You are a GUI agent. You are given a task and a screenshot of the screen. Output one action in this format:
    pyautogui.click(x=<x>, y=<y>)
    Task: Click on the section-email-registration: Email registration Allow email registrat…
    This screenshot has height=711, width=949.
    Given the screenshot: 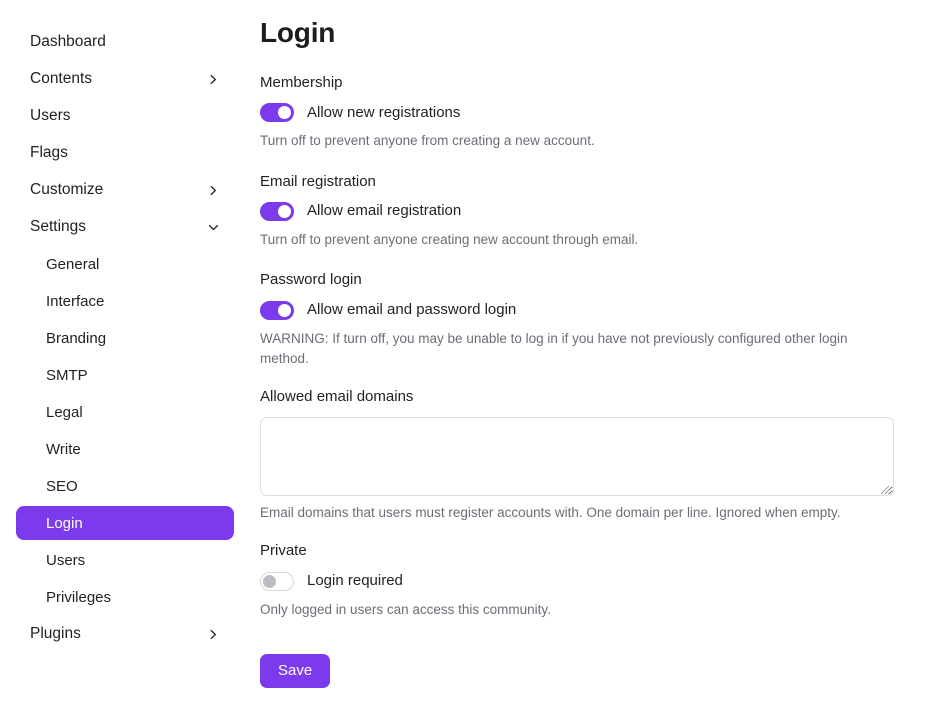 What is the action you would take?
    pyautogui.click(x=584, y=211)
    